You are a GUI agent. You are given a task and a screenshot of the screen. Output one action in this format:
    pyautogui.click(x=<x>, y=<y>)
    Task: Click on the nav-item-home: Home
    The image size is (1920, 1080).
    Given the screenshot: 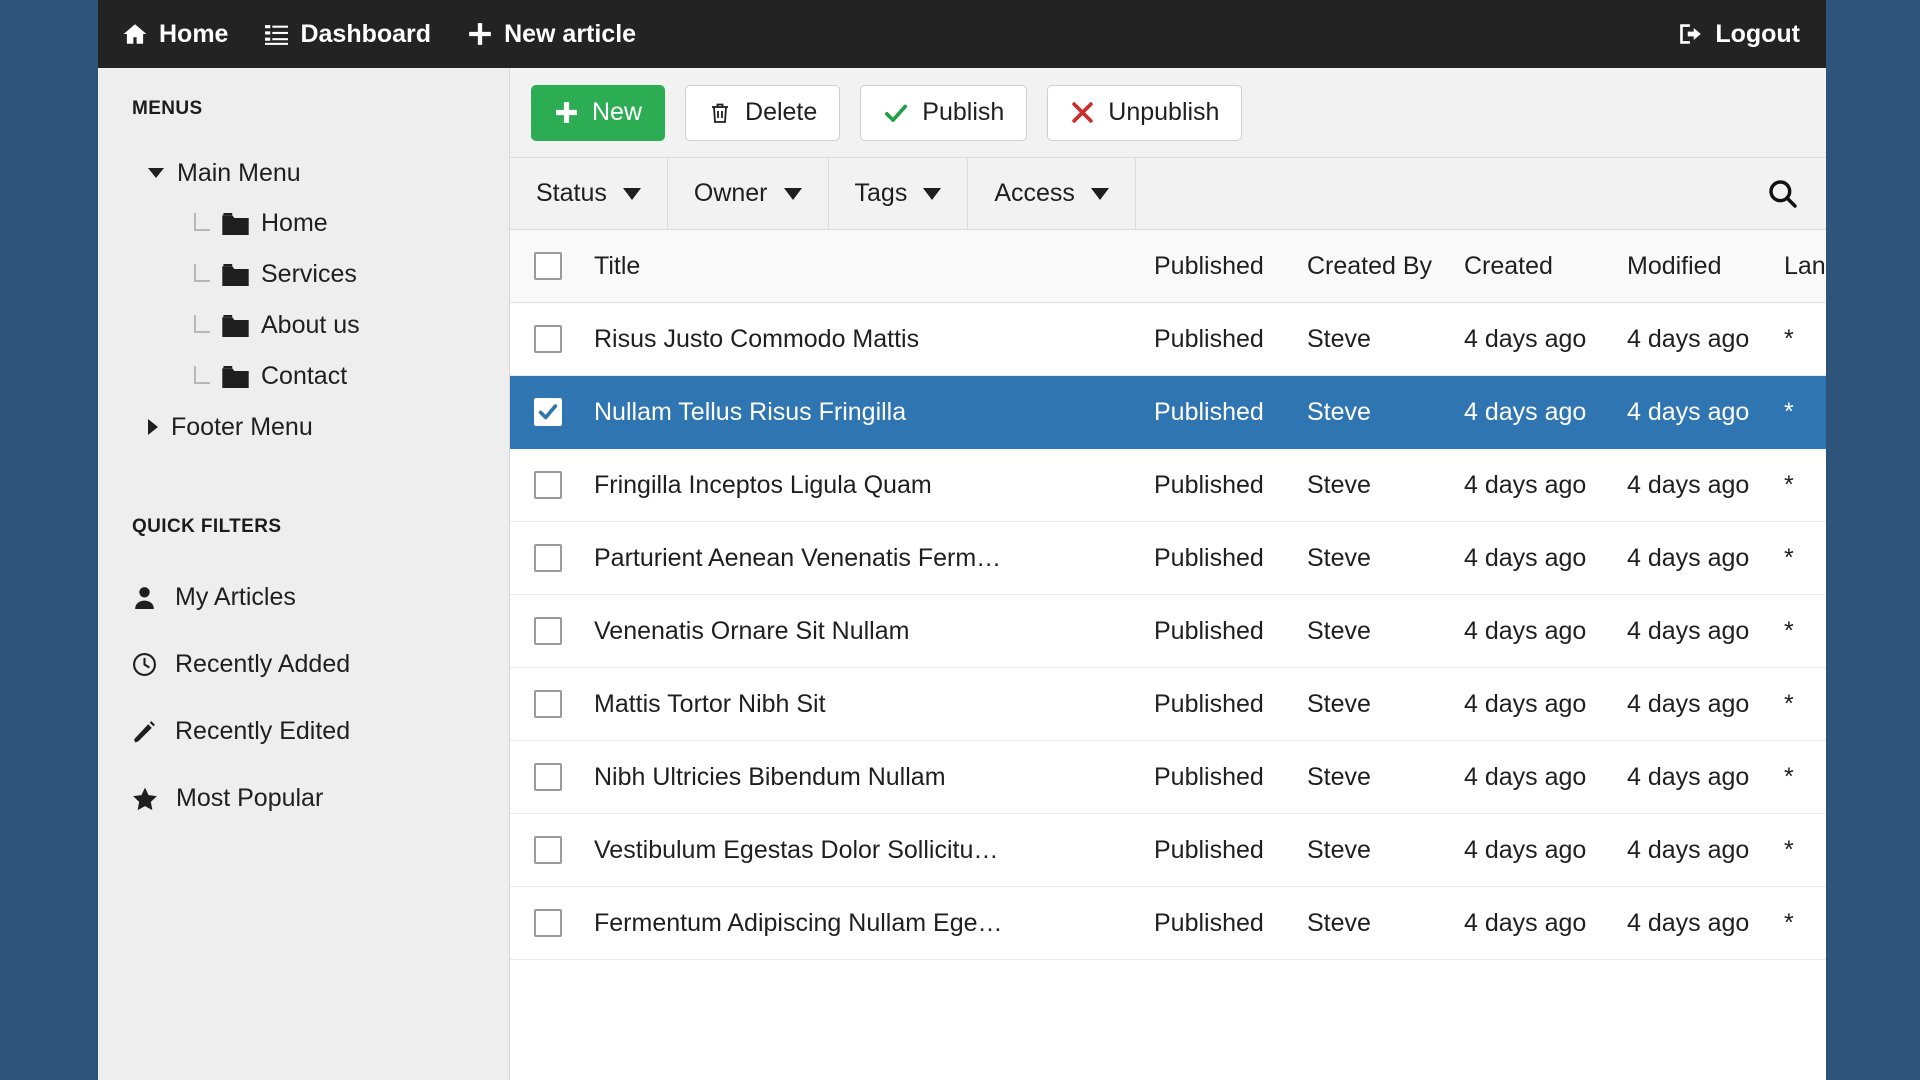 What is the action you would take?
    pyautogui.click(x=175, y=34)
    